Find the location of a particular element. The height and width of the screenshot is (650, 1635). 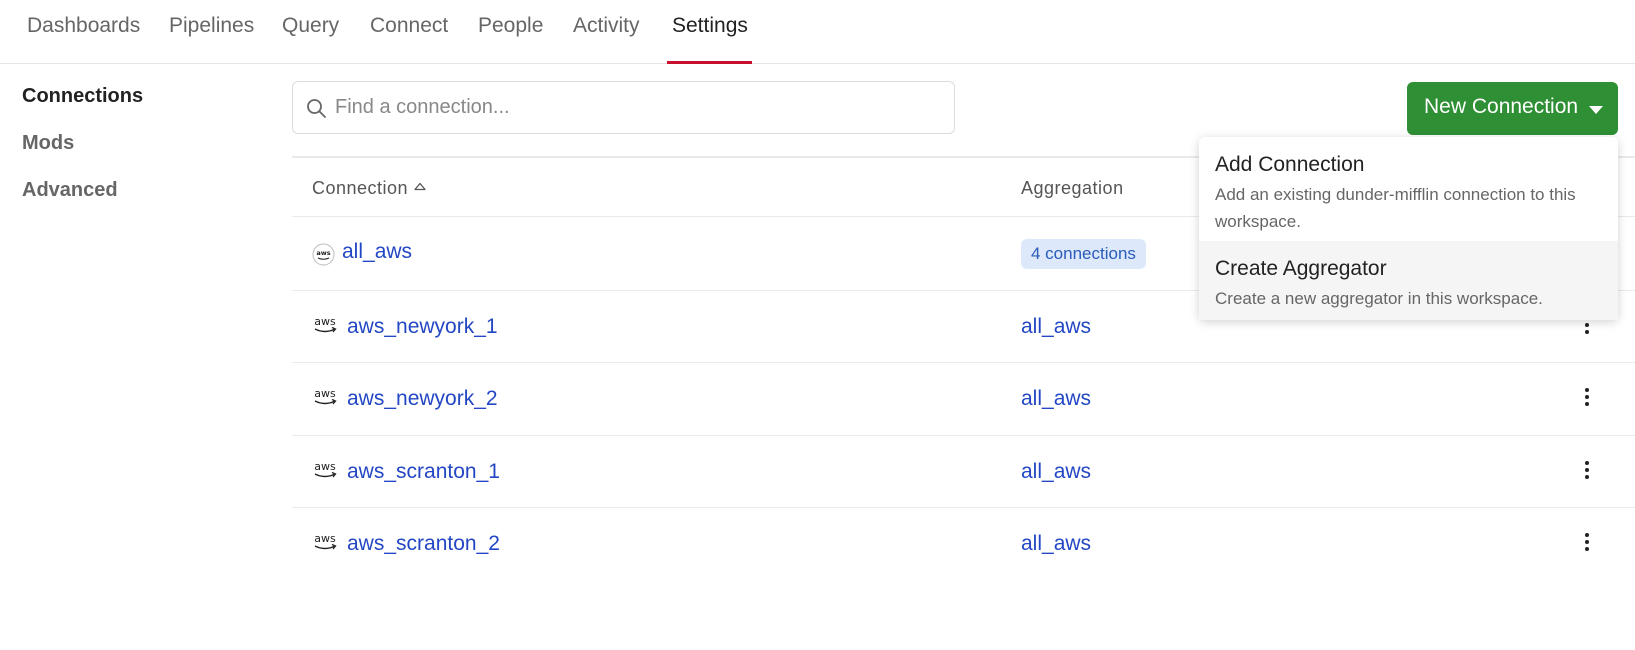

connection-name-link: aws_scranton_1 is located at coordinates (423, 472).